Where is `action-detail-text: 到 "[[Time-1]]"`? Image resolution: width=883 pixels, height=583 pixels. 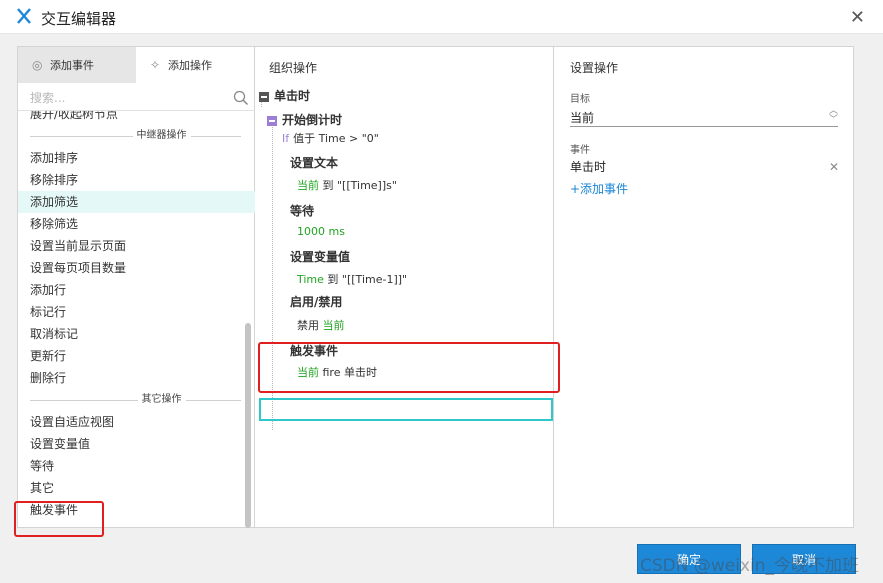 action-detail-text: 到 "[[Time-1]]" is located at coordinates (365, 279).